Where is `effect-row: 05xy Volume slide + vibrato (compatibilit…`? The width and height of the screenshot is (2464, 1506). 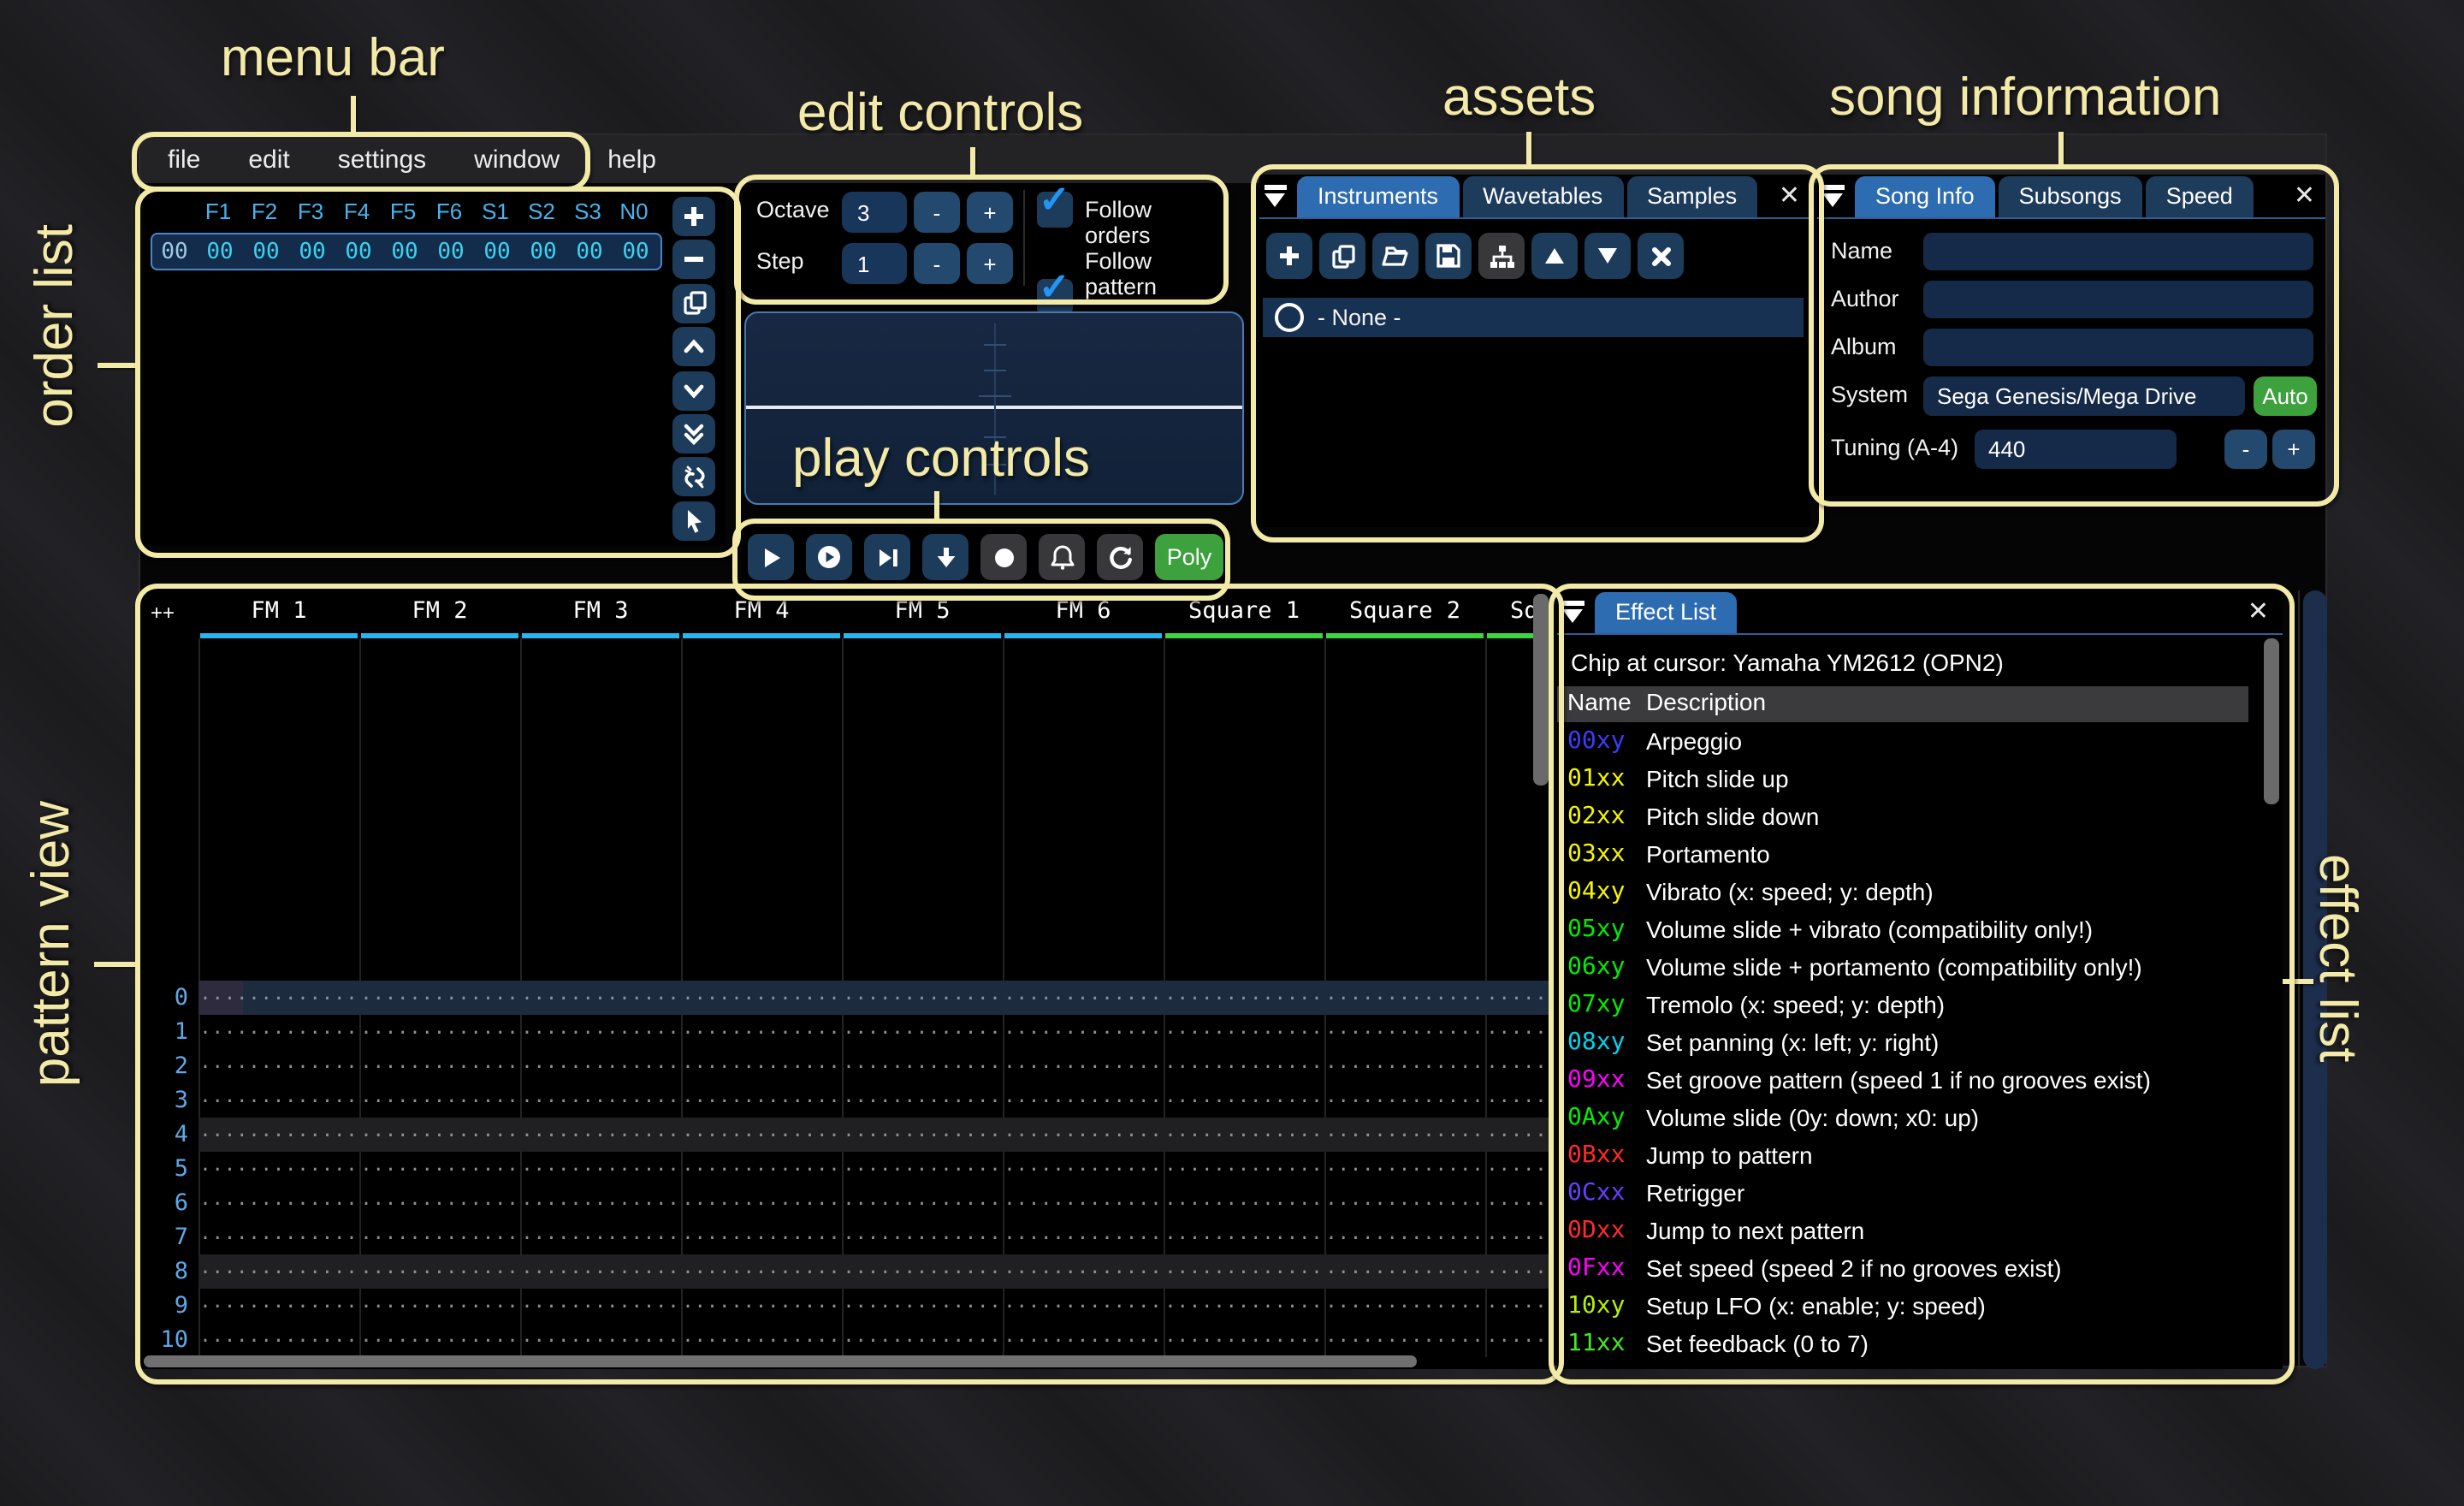 effect-row: 05xy Volume slide + vibrato (compatibilit… is located at coordinates (1920, 935).